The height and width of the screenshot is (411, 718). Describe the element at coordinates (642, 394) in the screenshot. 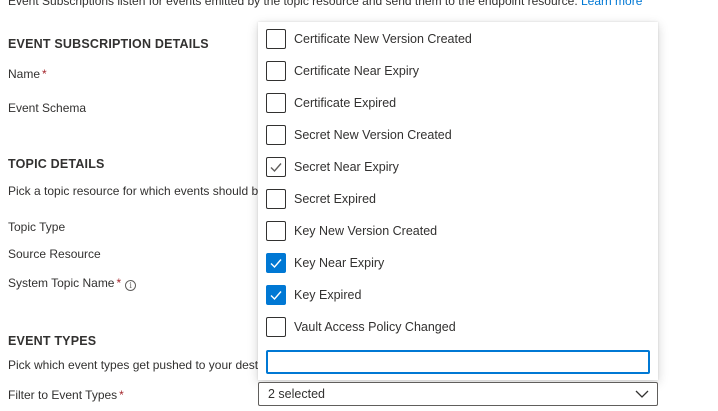

I see `chevron-down-icon` at that location.